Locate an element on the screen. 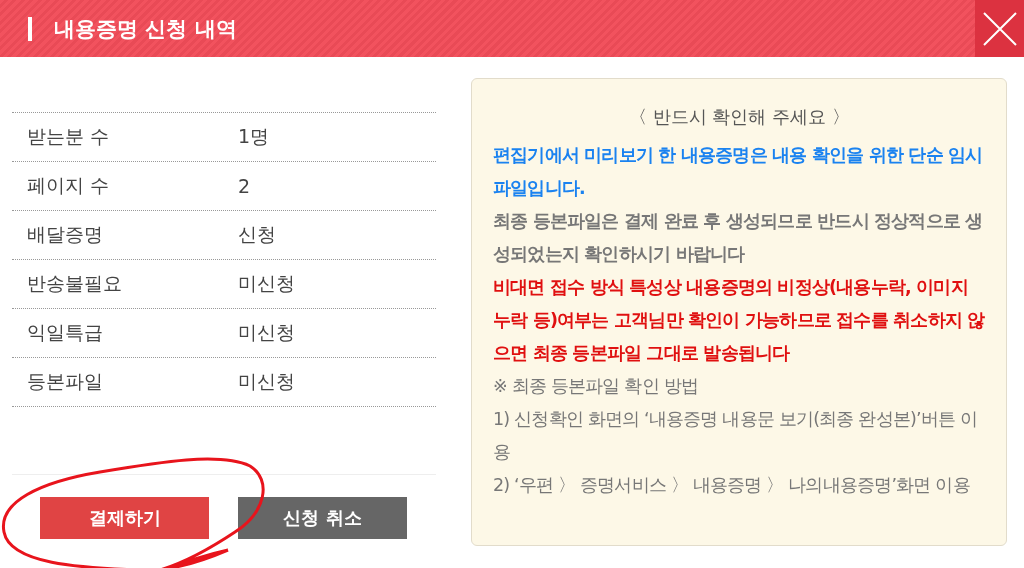 Image resolution: width=1024 pixels, height=568 pixels. cancel-button: 신청 취소 is located at coordinates (322, 518).